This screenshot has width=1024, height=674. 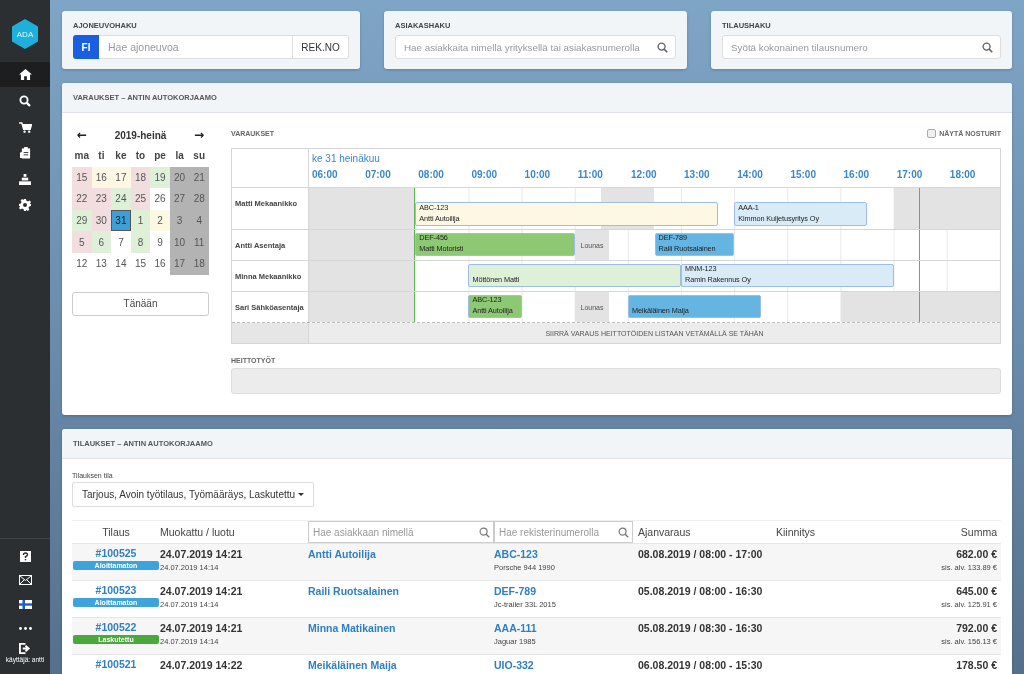 I want to click on calendar-day: 10, so click(x=179, y=242).